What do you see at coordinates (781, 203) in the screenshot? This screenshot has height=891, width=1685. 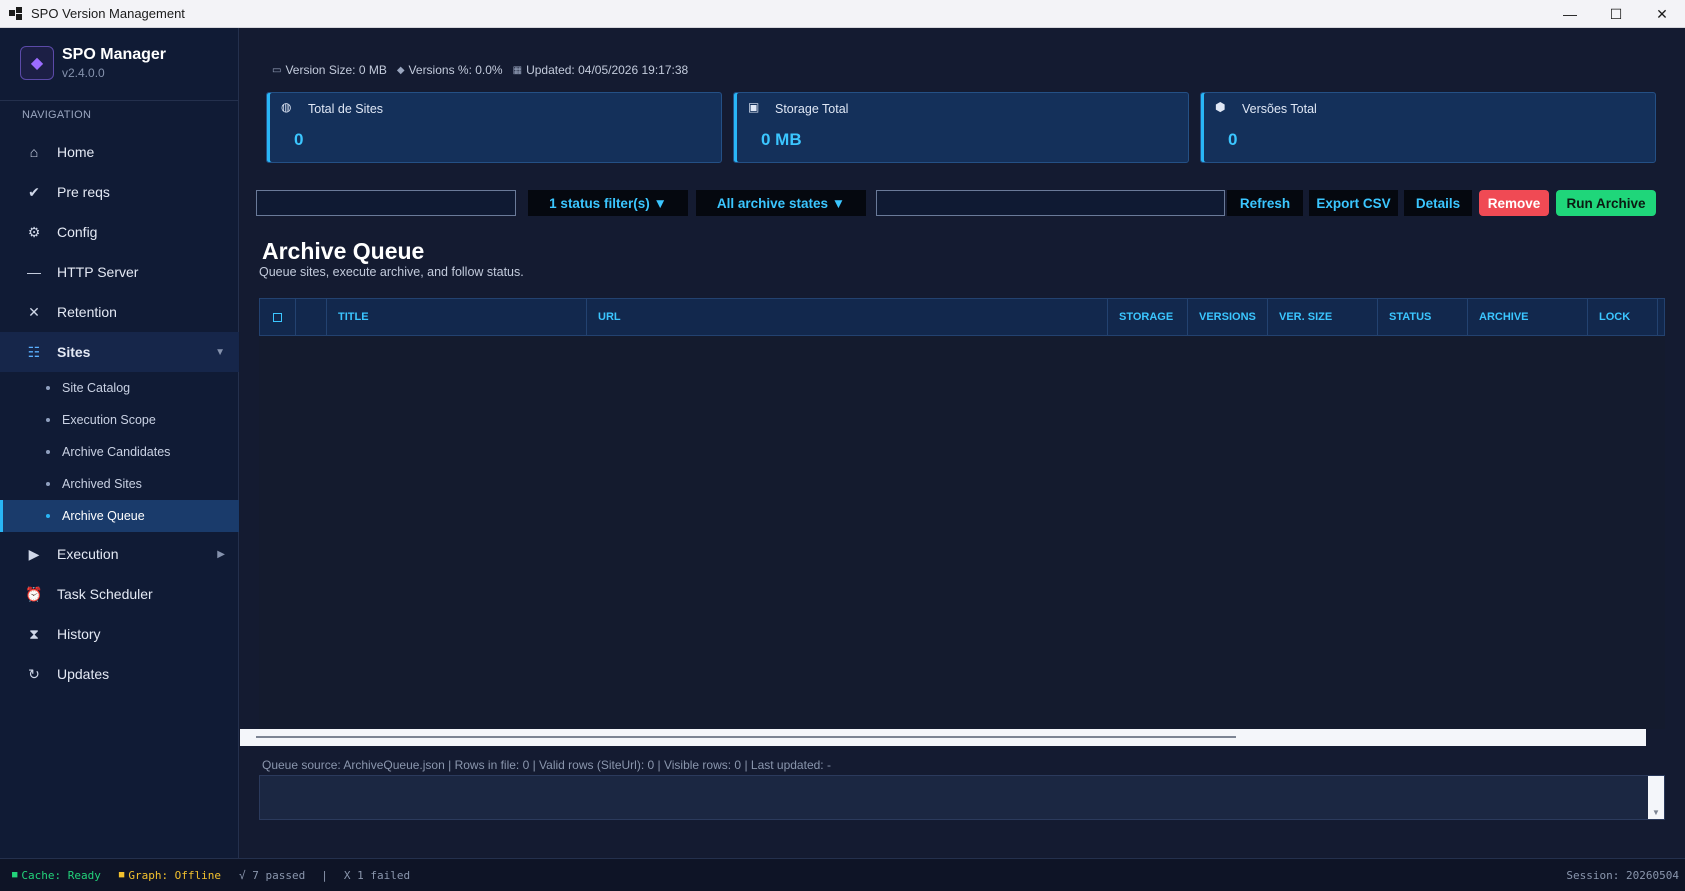 I see `archive-state-dropdown: All archive states ▼` at bounding box center [781, 203].